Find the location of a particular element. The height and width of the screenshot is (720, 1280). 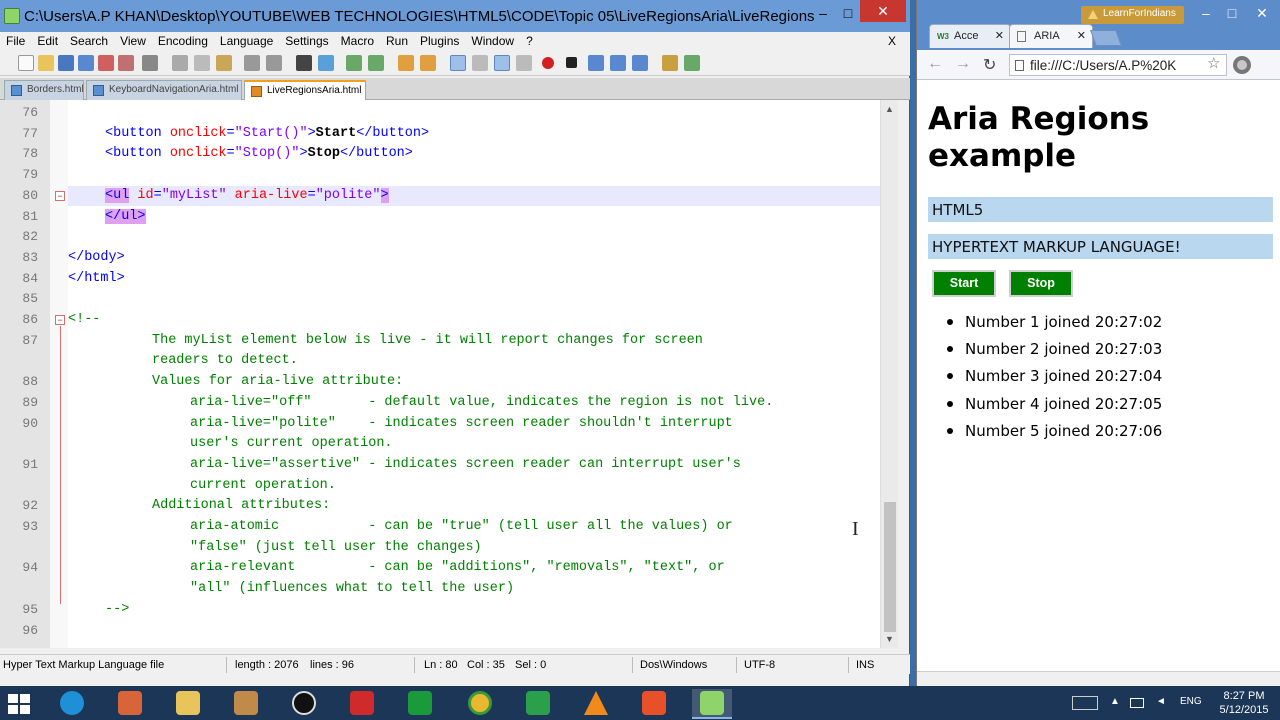

indent-guide-icon is located at coordinates (502, 63).